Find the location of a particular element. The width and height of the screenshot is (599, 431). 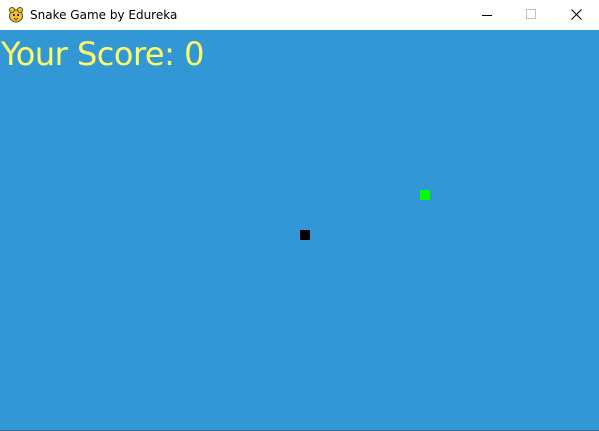

maximize-icon is located at coordinates (531, 14).